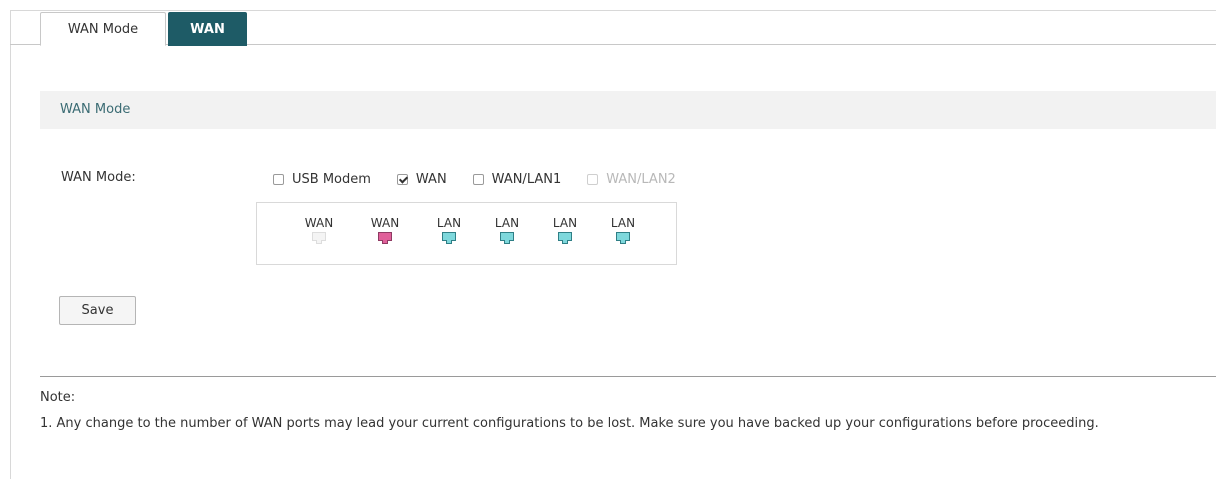 This screenshot has height=479, width=1216. What do you see at coordinates (478, 179) in the screenshot?
I see `wan-lan1-checkbox` at bounding box center [478, 179].